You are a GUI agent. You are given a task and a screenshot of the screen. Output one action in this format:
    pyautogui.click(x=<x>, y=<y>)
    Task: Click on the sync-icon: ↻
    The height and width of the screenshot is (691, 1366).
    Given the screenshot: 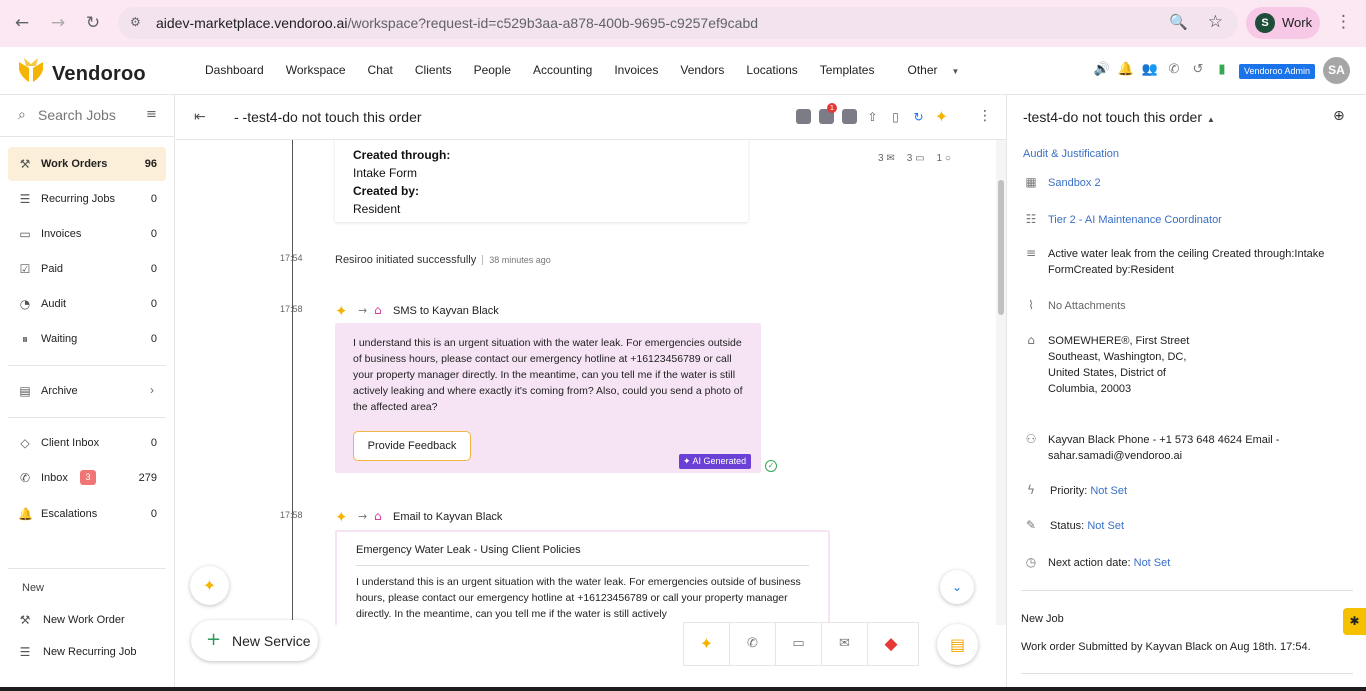 What is the action you would take?
    pyautogui.click(x=918, y=117)
    